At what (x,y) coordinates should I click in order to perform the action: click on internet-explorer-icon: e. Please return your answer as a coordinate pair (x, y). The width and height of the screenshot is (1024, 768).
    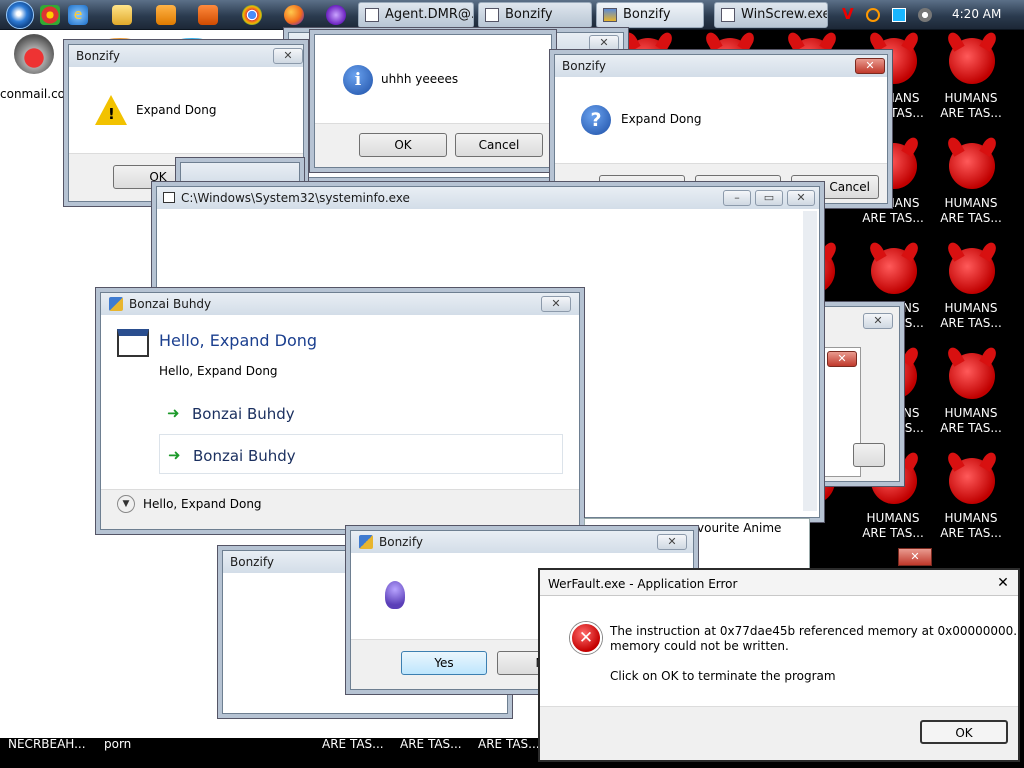
    Looking at the image, I should click on (78, 15).